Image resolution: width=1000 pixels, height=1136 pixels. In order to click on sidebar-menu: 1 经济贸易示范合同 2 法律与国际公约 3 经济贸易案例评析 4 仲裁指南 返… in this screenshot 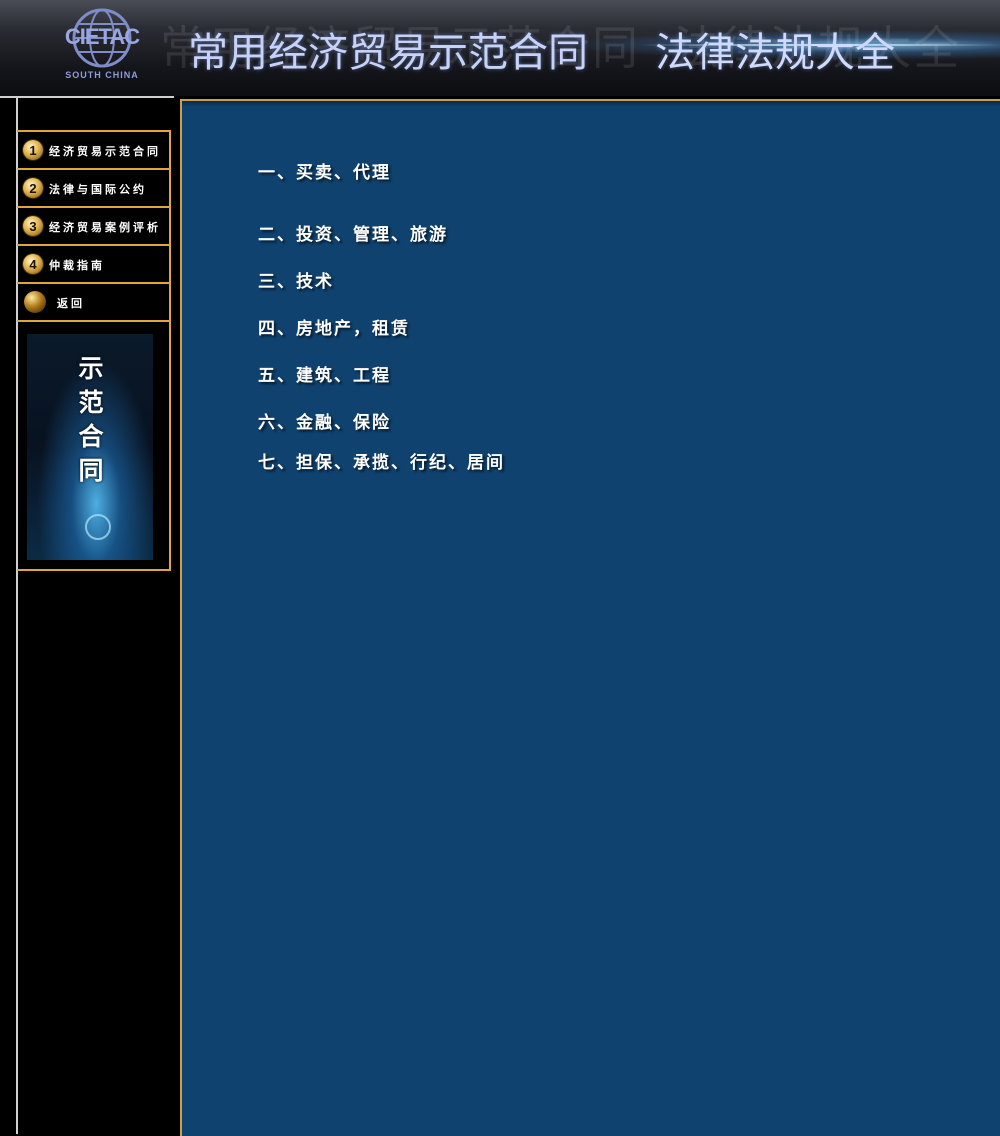, I will do `click(94, 350)`.